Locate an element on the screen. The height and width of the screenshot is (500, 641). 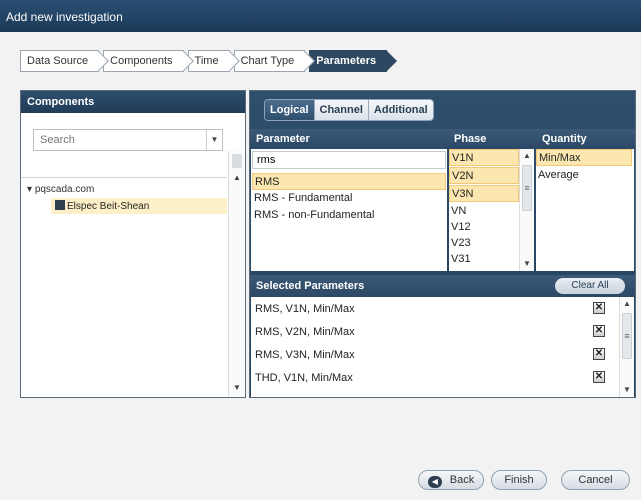
tab-logical: Logical is located at coordinates (289, 110).